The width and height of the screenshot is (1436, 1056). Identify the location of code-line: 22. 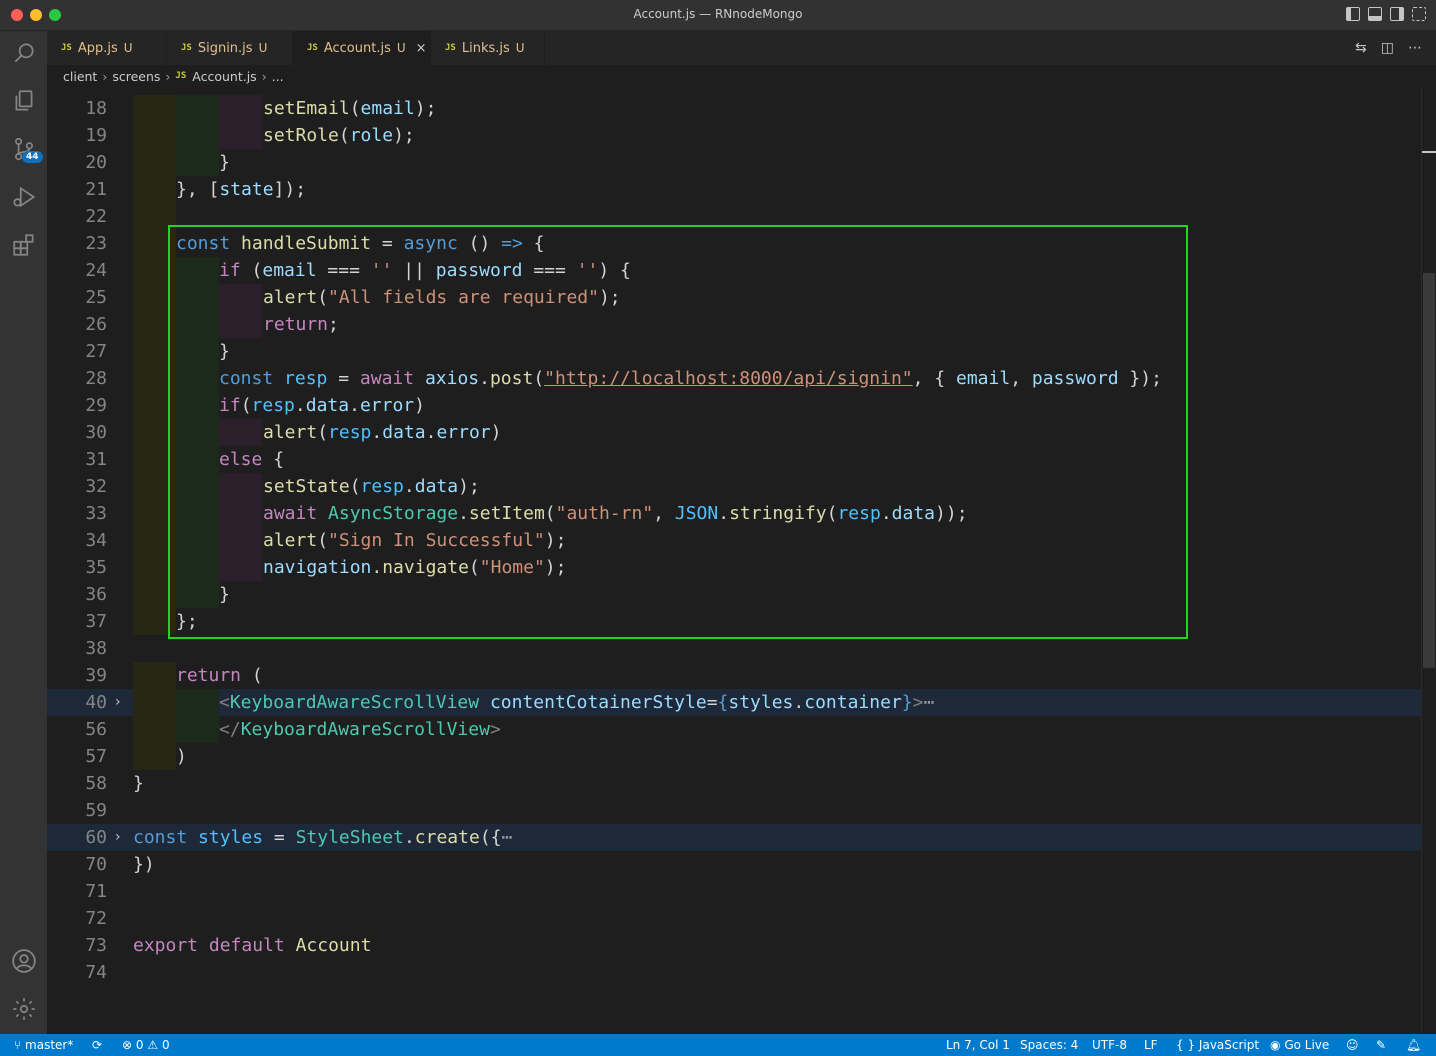
(741, 216).